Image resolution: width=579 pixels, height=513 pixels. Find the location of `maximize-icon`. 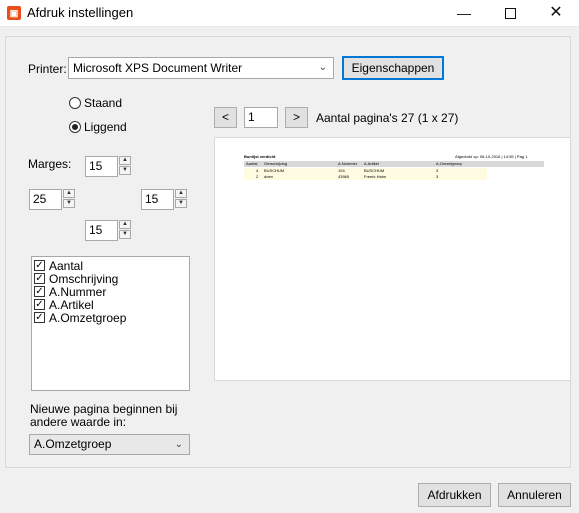

maximize-icon is located at coordinates (510, 13).